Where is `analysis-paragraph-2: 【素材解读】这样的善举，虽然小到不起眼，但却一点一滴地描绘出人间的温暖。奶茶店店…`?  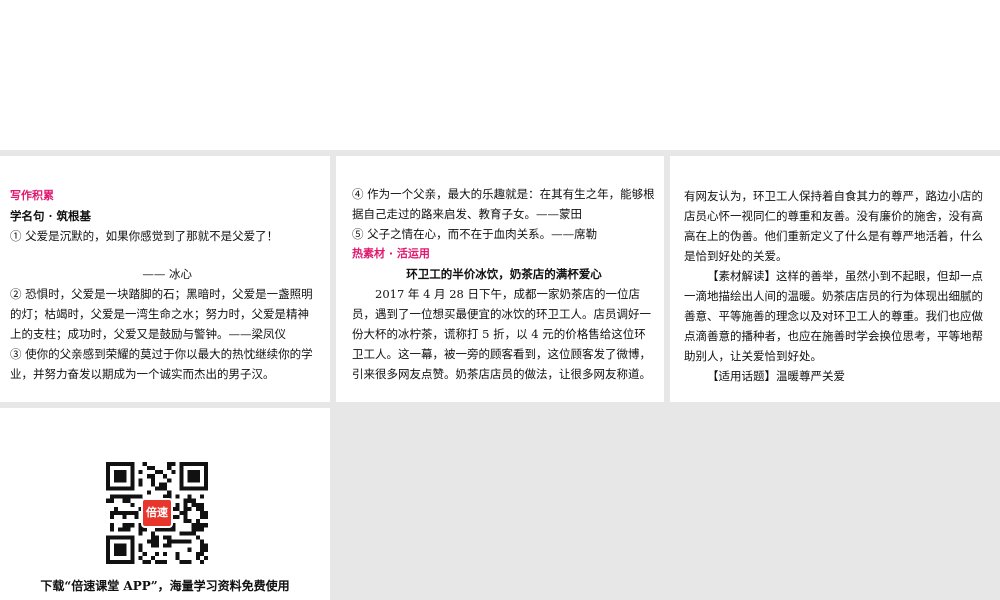 analysis-paragraph-2: 【素材解读】这样的善举，虽然小到不起眼，但却一点一滴地描绘出人间的温暖。奶茶店店… is located at coordinates (833, 316).